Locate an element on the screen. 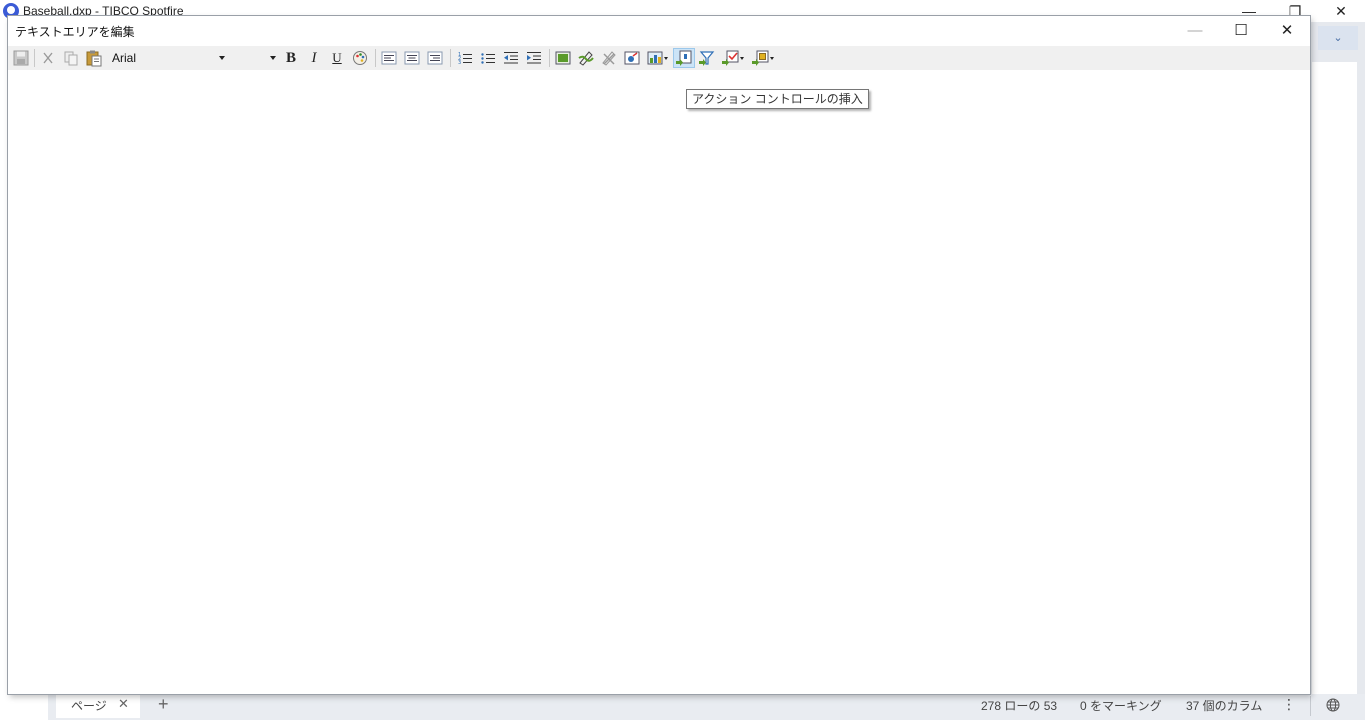 The height and width of the screenshot is (720, 1365). page-tab: ページ ✕ is located at coordinates (98, 706).